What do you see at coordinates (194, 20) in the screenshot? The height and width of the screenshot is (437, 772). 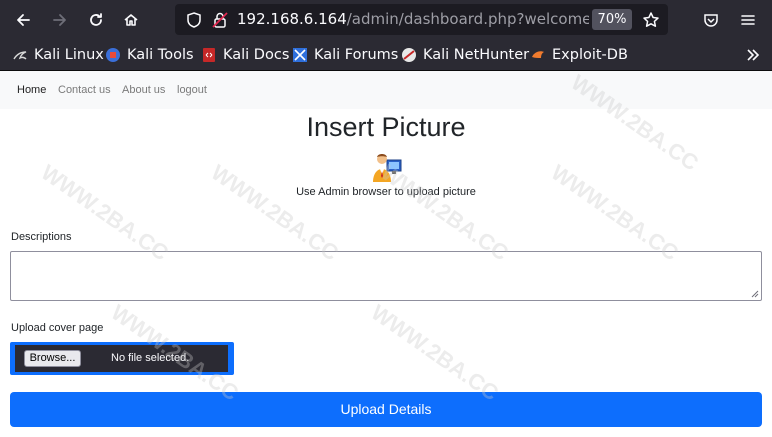 I see `shield-icon` at bounding box center [194, 20].